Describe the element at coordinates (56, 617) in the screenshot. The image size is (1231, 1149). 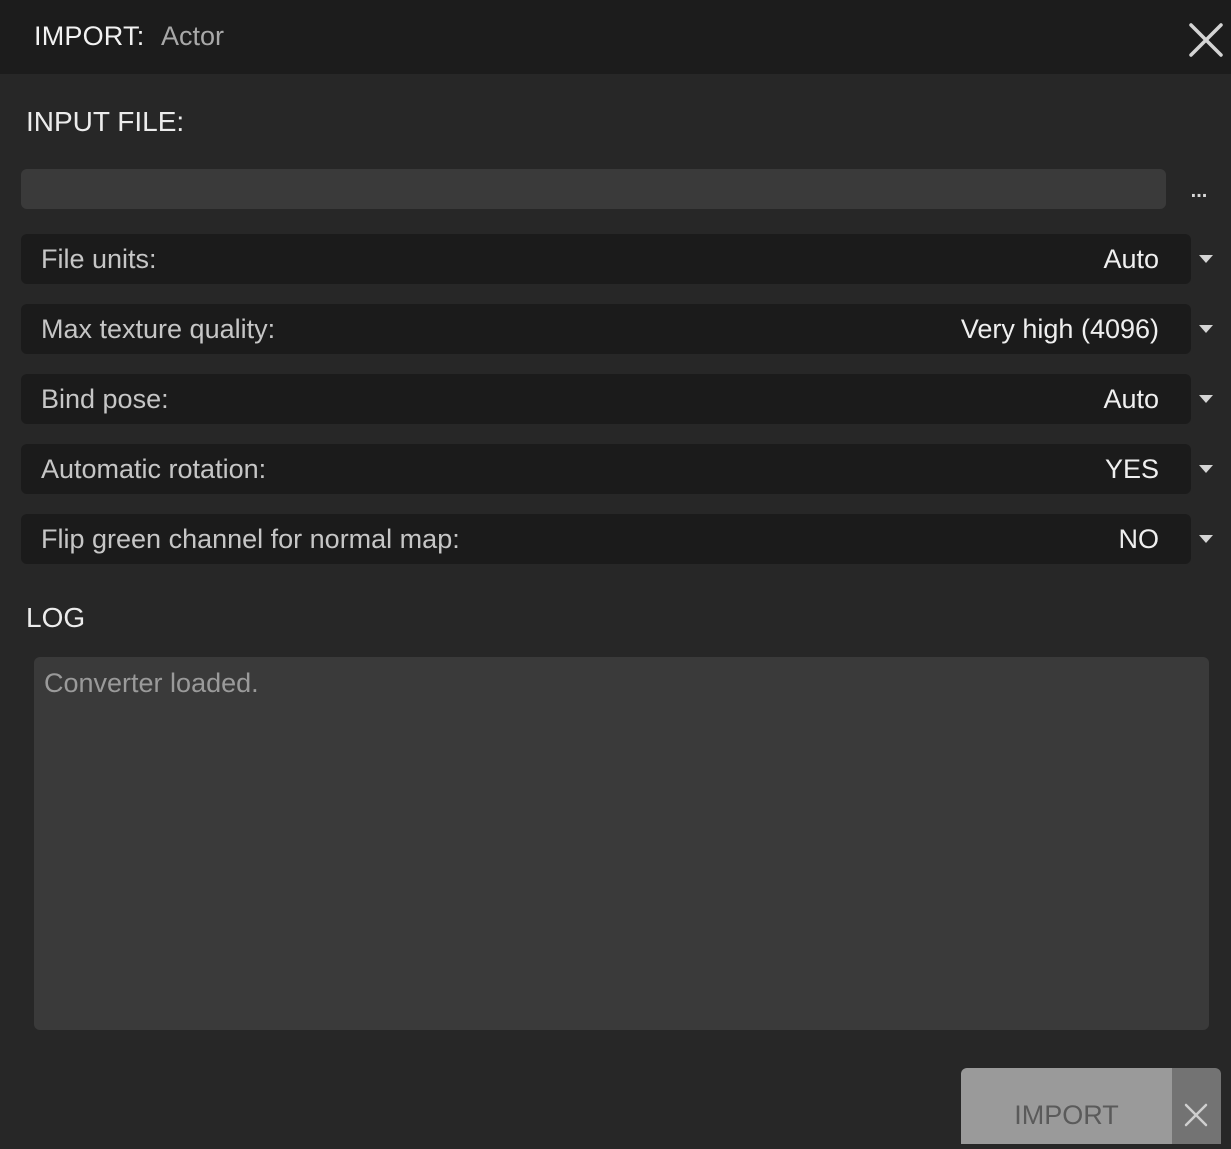
I see `log-heading: LOG` at that location.